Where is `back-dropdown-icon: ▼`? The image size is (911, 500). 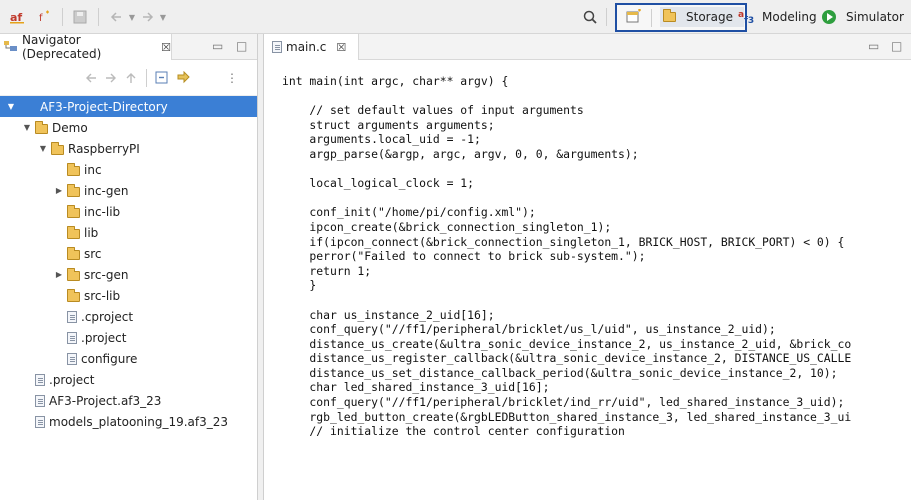
back-dropdown-icon: ▼ is located at coordinates (132, 17).